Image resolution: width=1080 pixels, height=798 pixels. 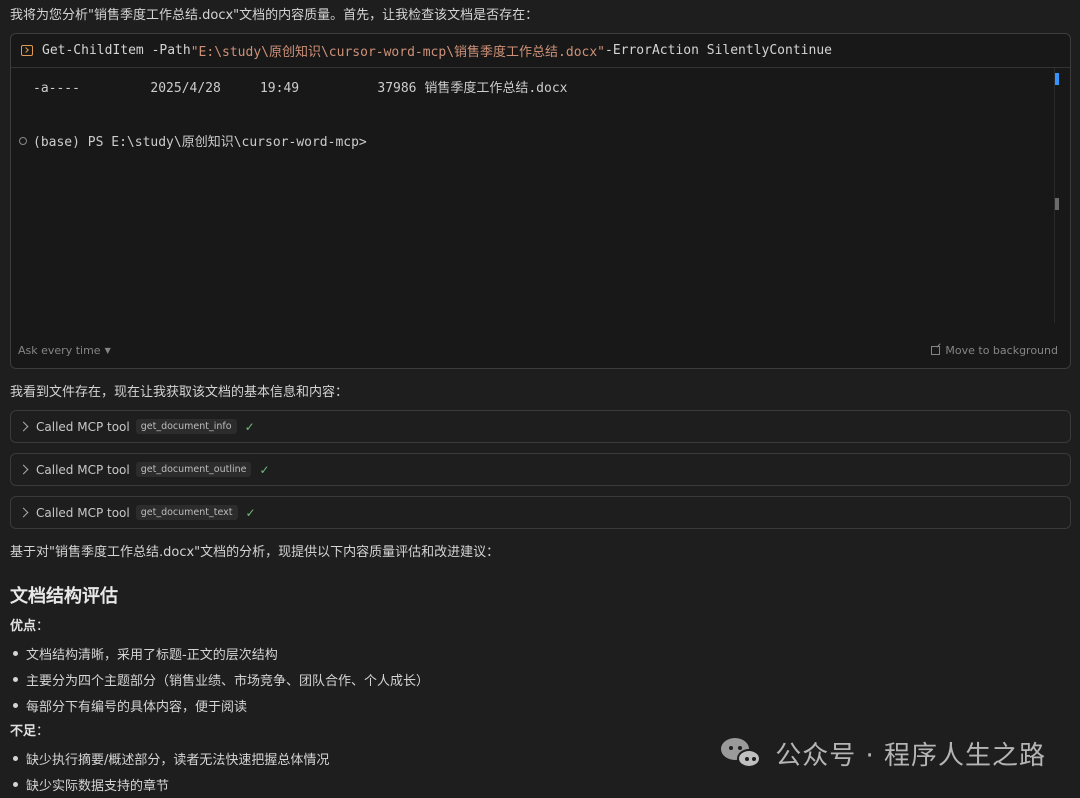 What do you see at coordinates (200, 142) in the screenshot?
I see `prompt-text: (base) PS E:\study\原创知识\cursor-word-mcp>` at bounding box center [200, 142].